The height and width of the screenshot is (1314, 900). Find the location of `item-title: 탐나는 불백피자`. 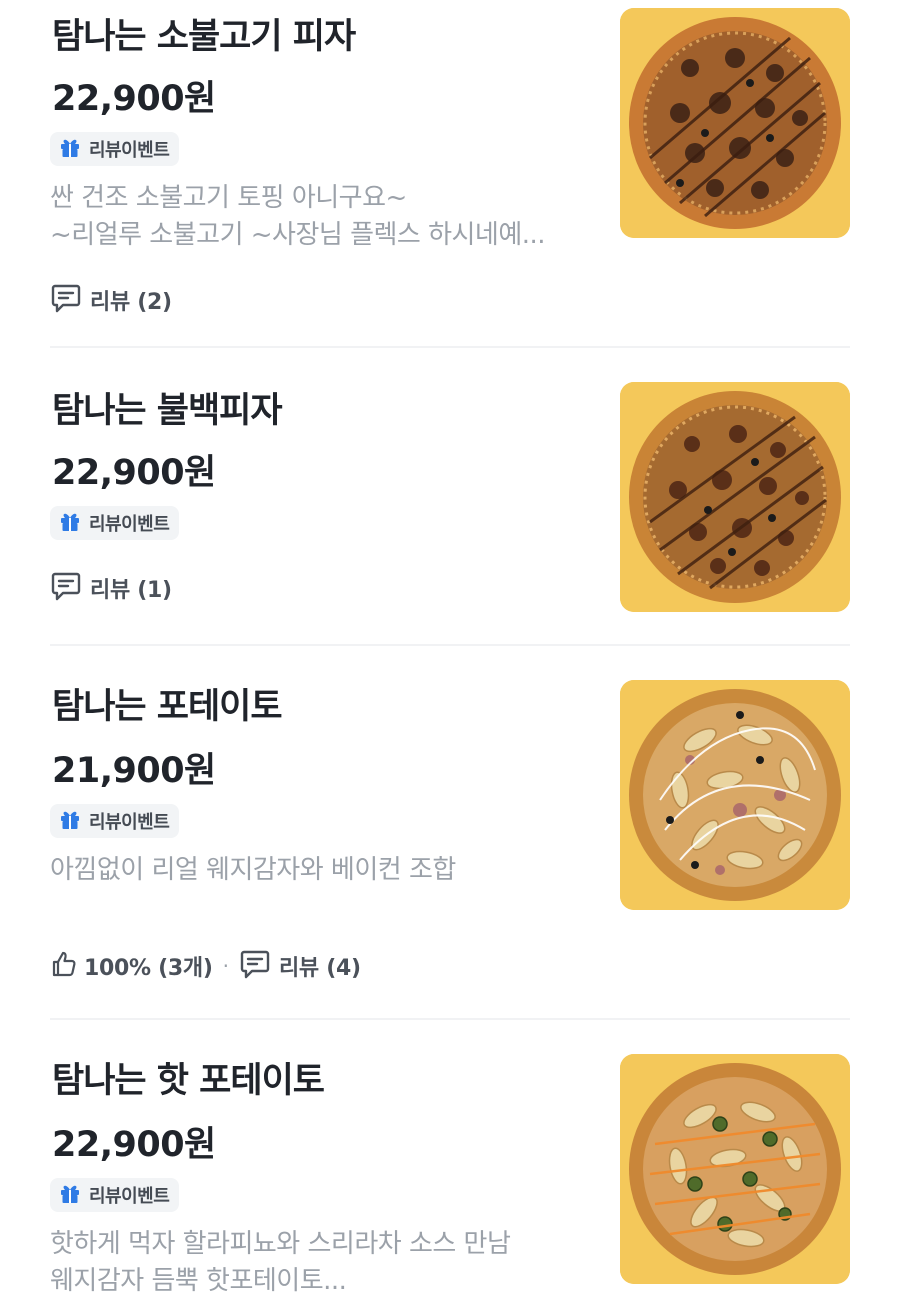

item-title: 탐나는 불백피자 is located at coordinates (167, 411).